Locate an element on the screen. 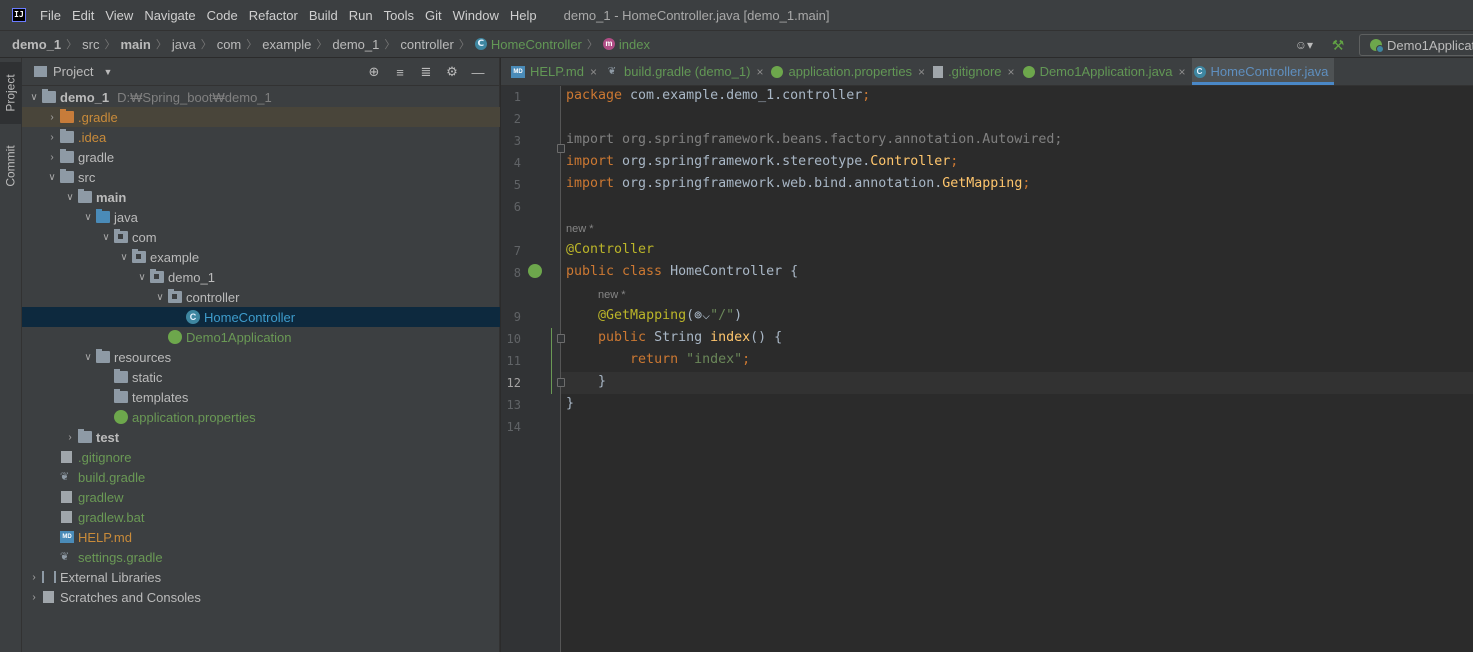  tree-item: ∨ main is located at coordinates (261, 197).